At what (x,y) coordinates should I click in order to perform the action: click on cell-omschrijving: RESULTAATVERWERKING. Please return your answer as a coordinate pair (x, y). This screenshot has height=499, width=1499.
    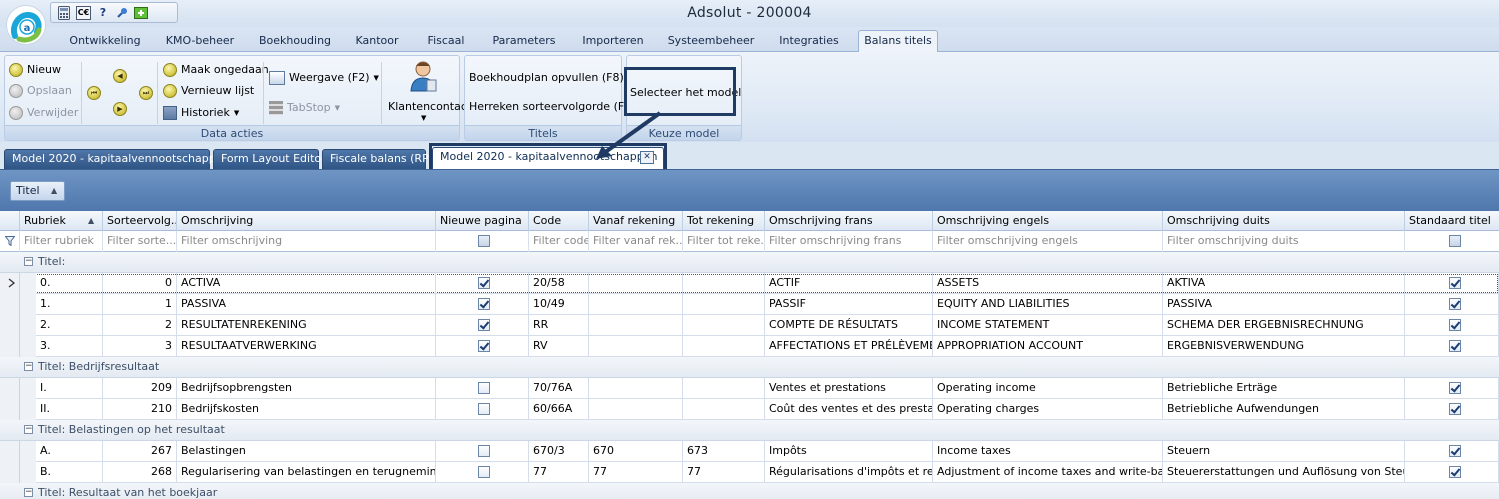
    Looking at the image, I should click on (306, 346).